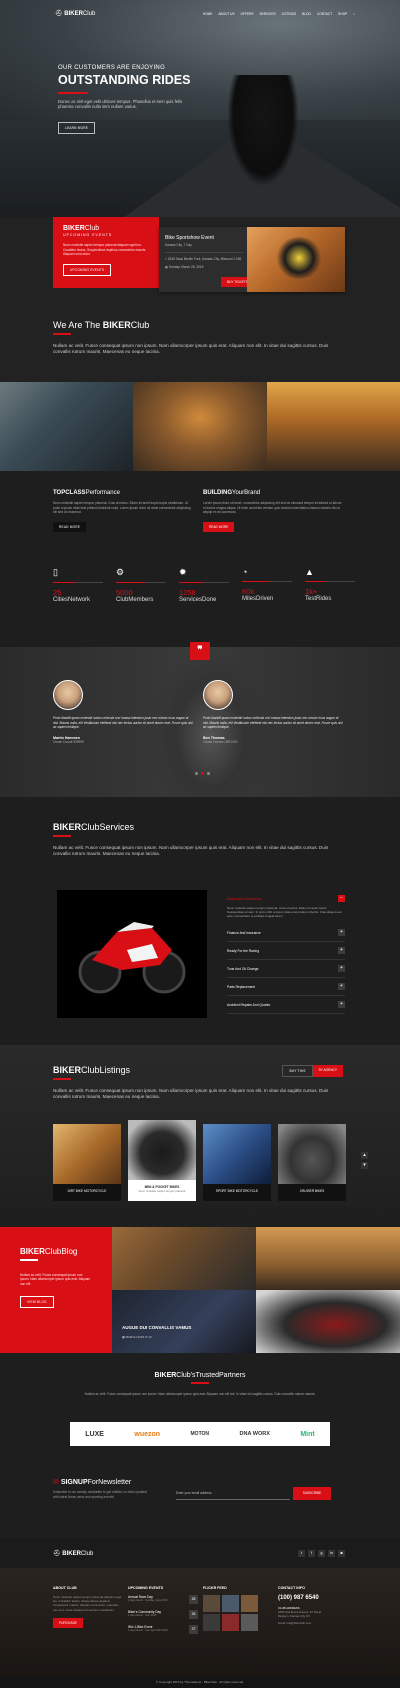 The height and width of the screenshot is (1688, 400). Describe the element at coordinates (364, 1155) in the screenshot. I see `chevron-up-icon: ▴` at that location.